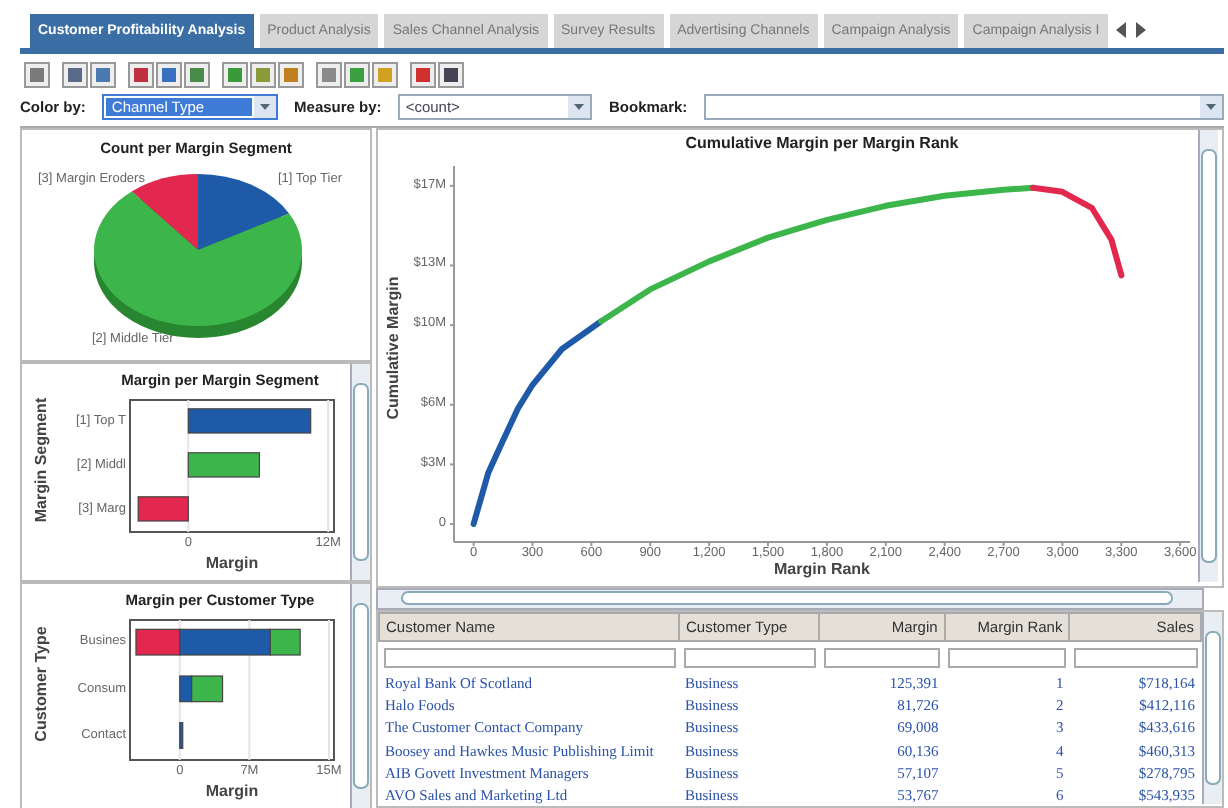 Image resolution: width=1228 pixels, height=808 pixels. I want to click on scroll-left-icon, so click(1120, 30).